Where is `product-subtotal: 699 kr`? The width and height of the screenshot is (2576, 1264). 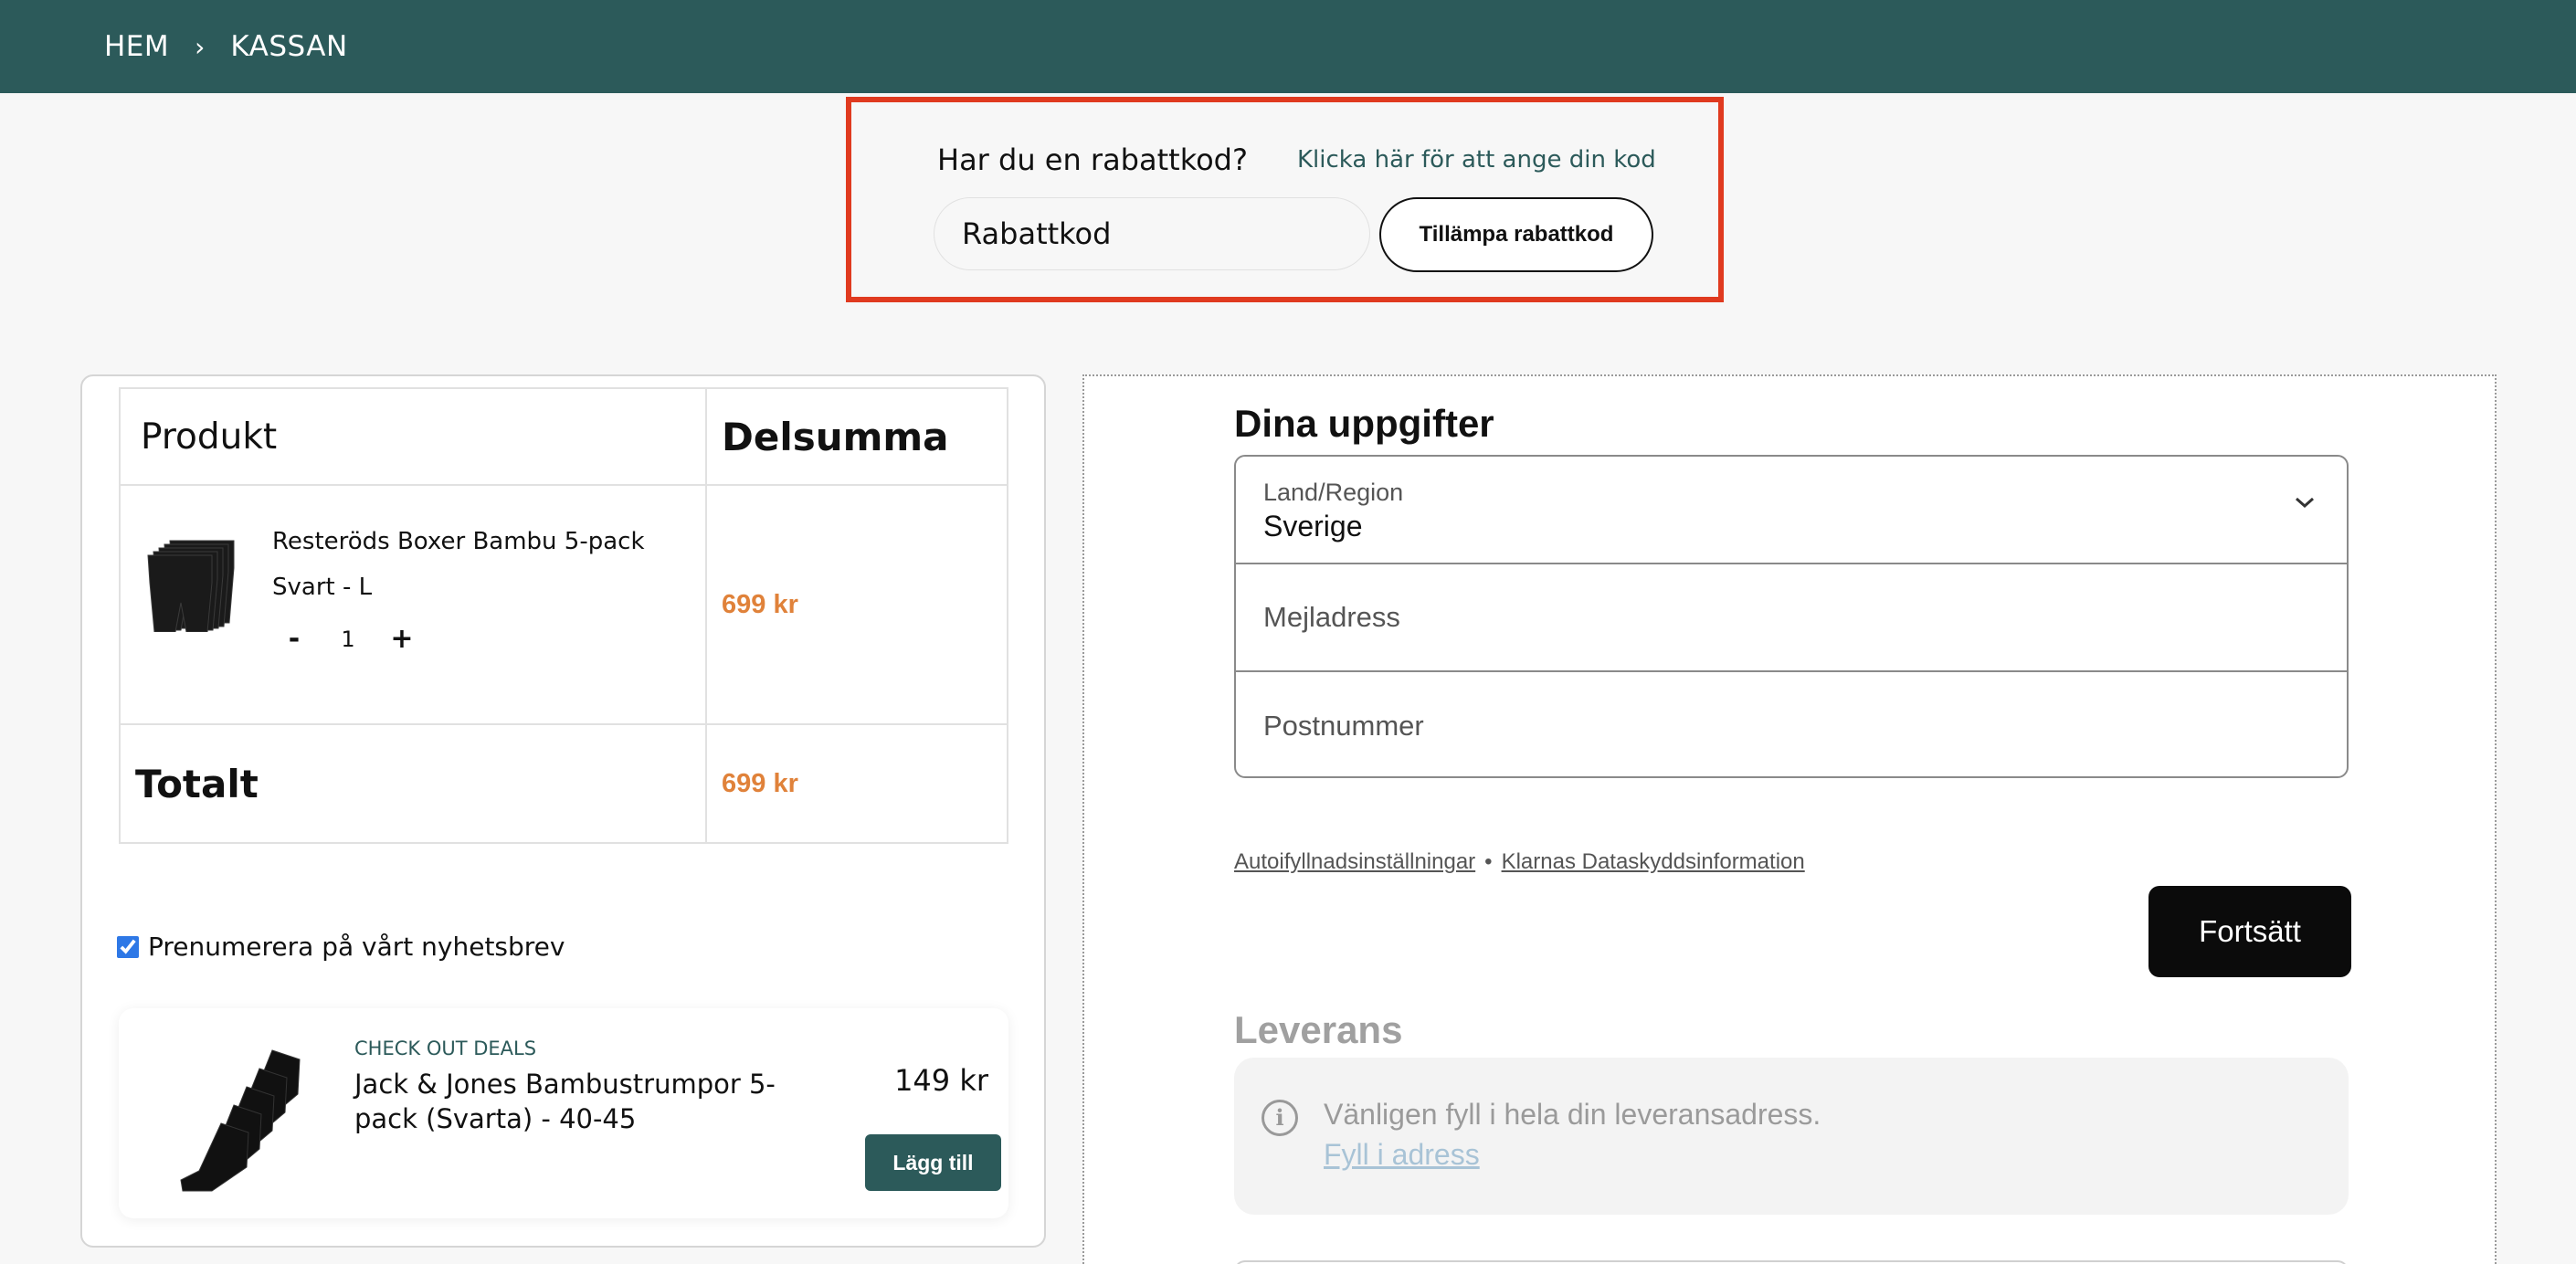
product-subtotal: 699 kr is located at coordinates (856, 605).